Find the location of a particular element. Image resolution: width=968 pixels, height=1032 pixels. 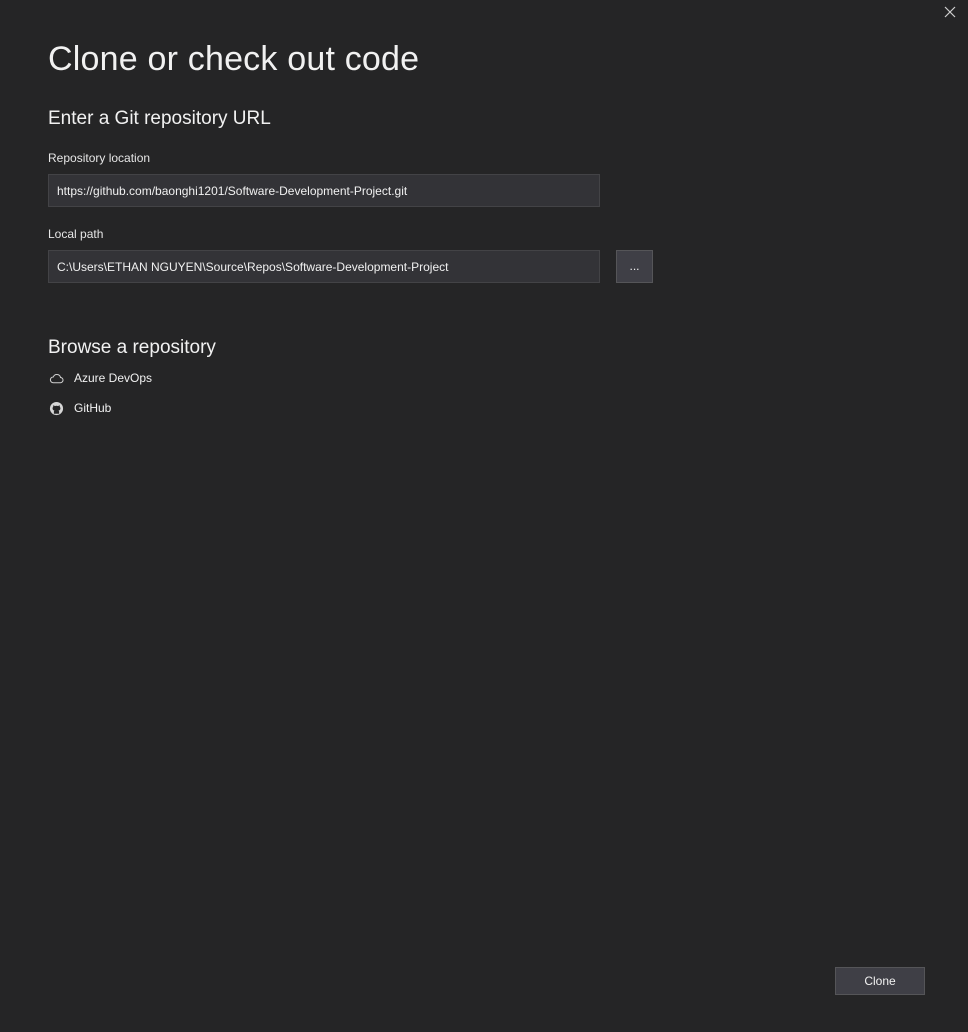

close-button is located at coordinates (950, 14).